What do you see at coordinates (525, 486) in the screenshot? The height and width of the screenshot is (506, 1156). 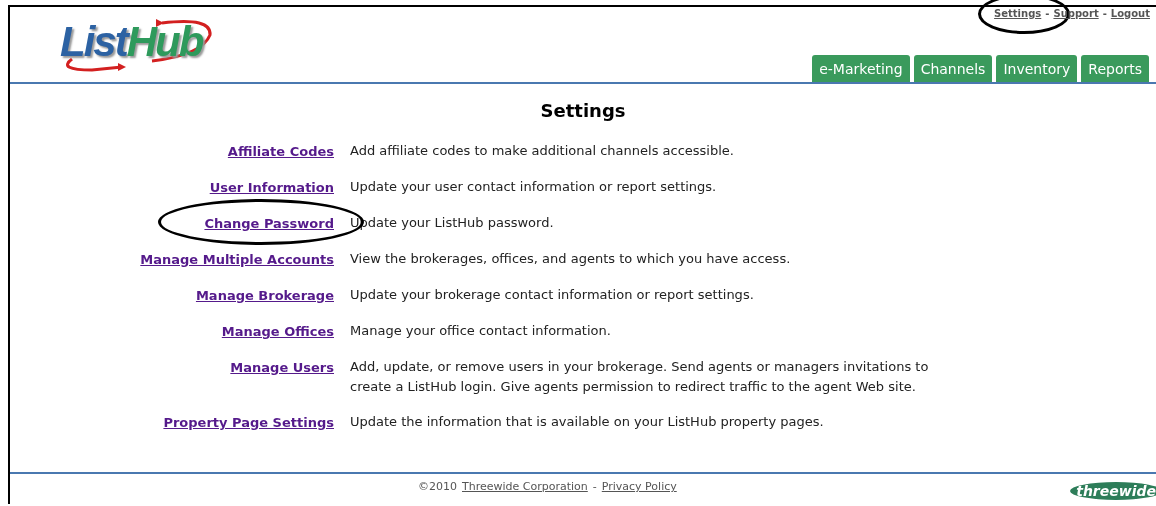 I see `footer-link: Threewide Corporation` at bounding box center [525, 486].